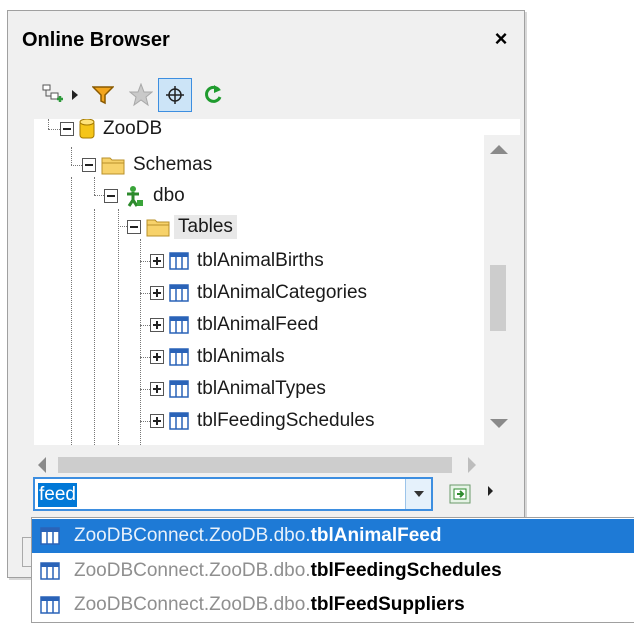  I want to click on add-connection-icon, so click(52, 93).